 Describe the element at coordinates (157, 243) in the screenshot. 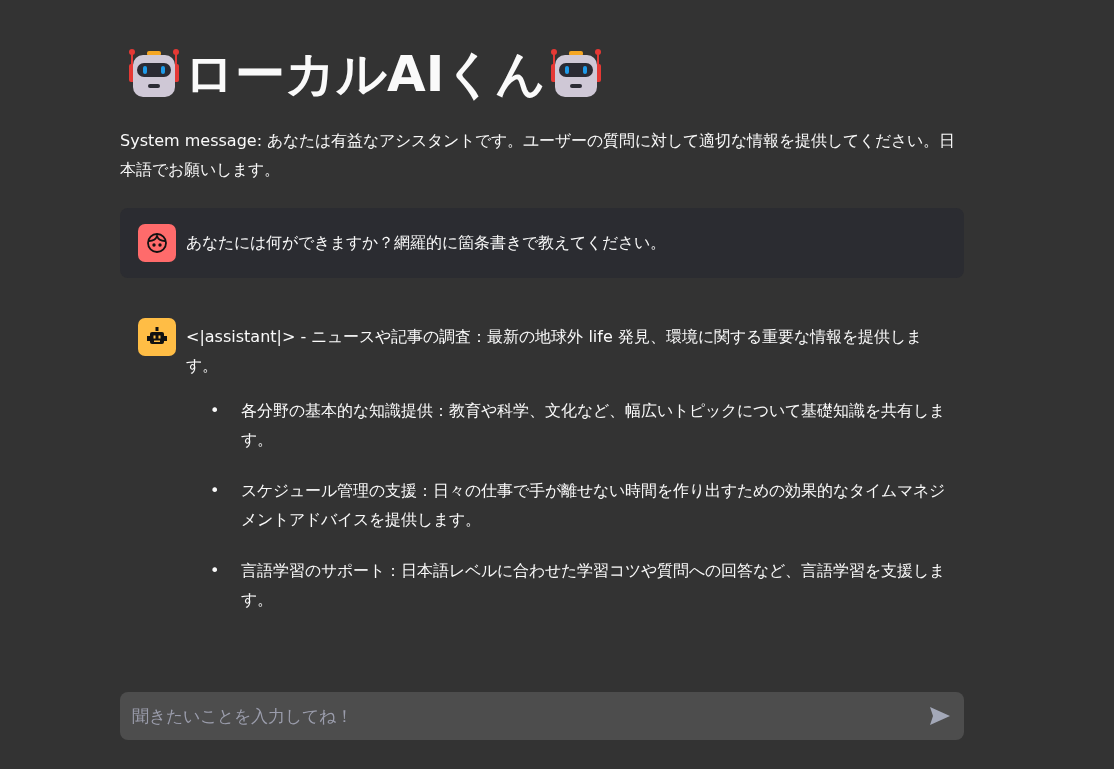

I see `user-avatar-icon` at that location.